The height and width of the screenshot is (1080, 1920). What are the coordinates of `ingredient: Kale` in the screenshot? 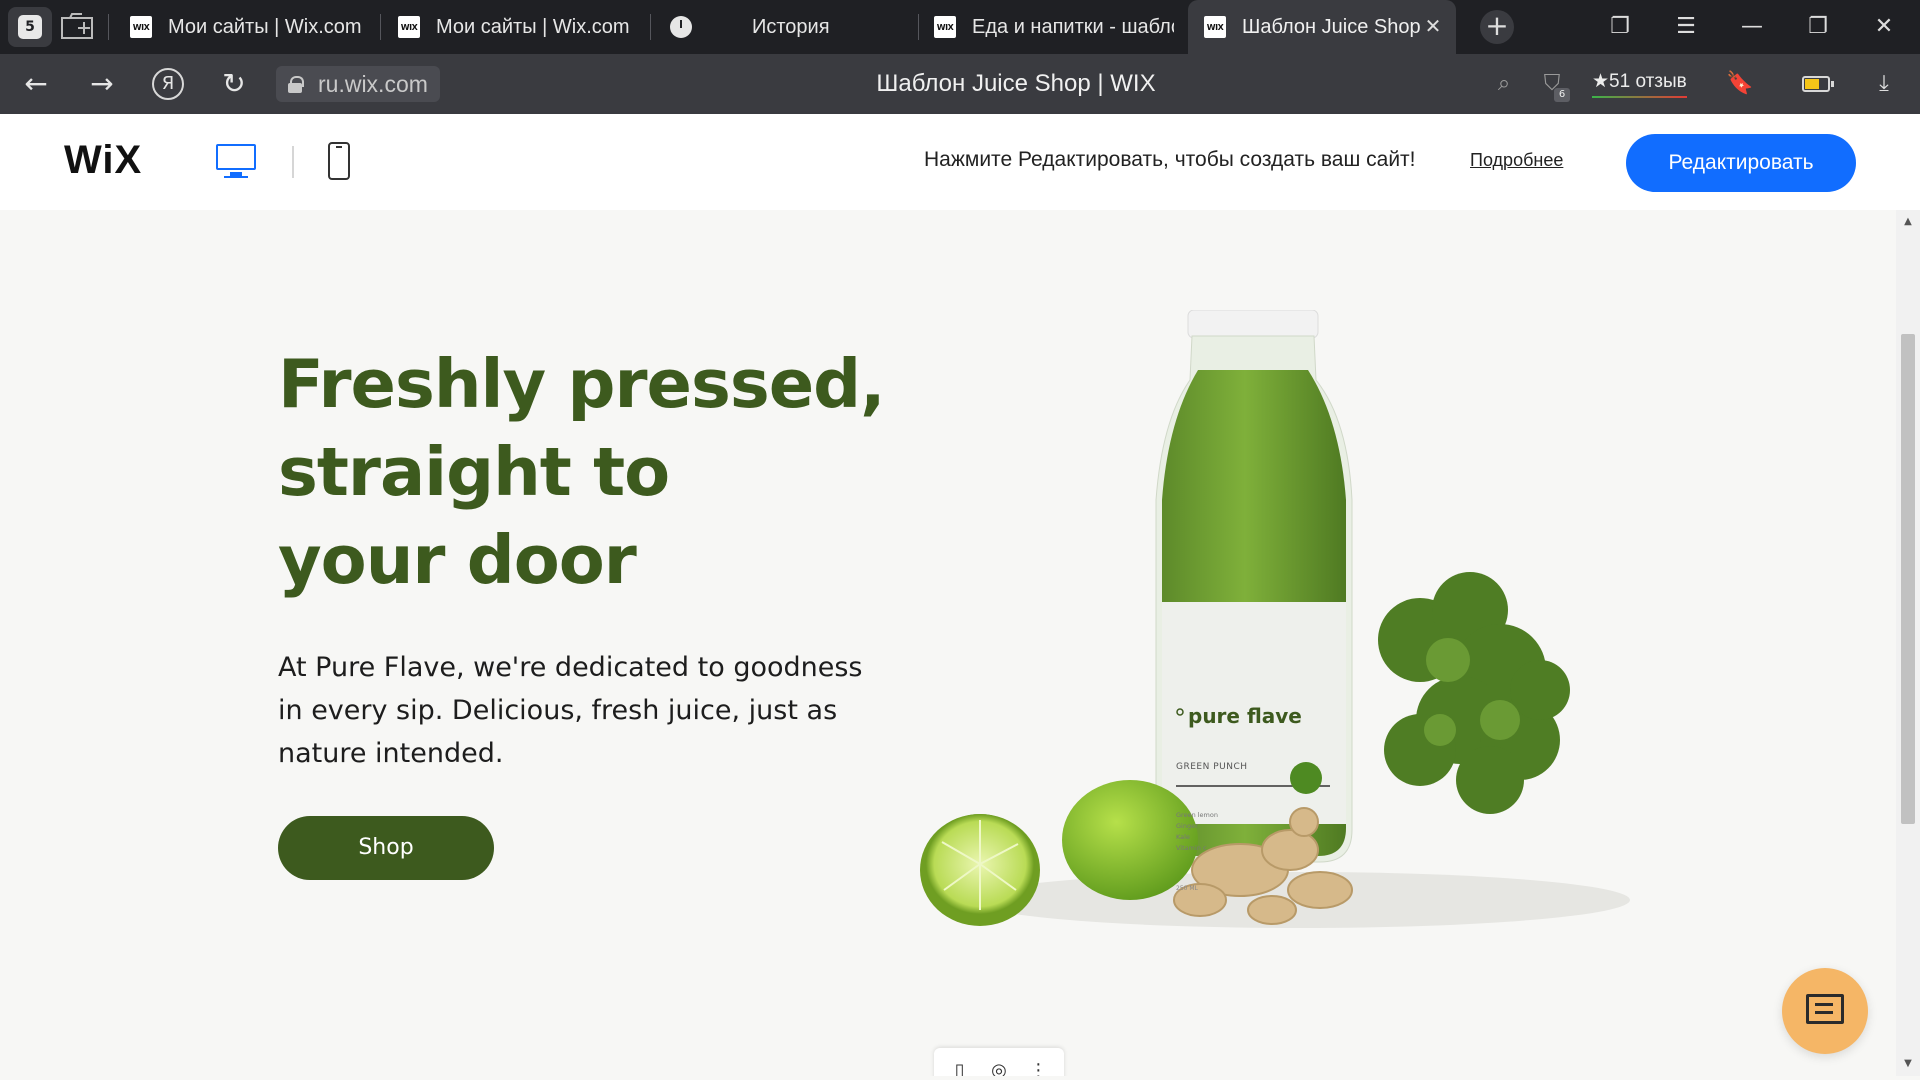 It's located at (1183, 837).